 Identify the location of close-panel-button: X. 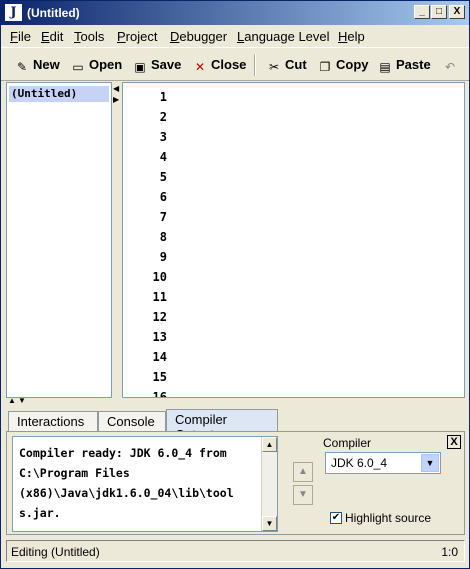
(454, 442).